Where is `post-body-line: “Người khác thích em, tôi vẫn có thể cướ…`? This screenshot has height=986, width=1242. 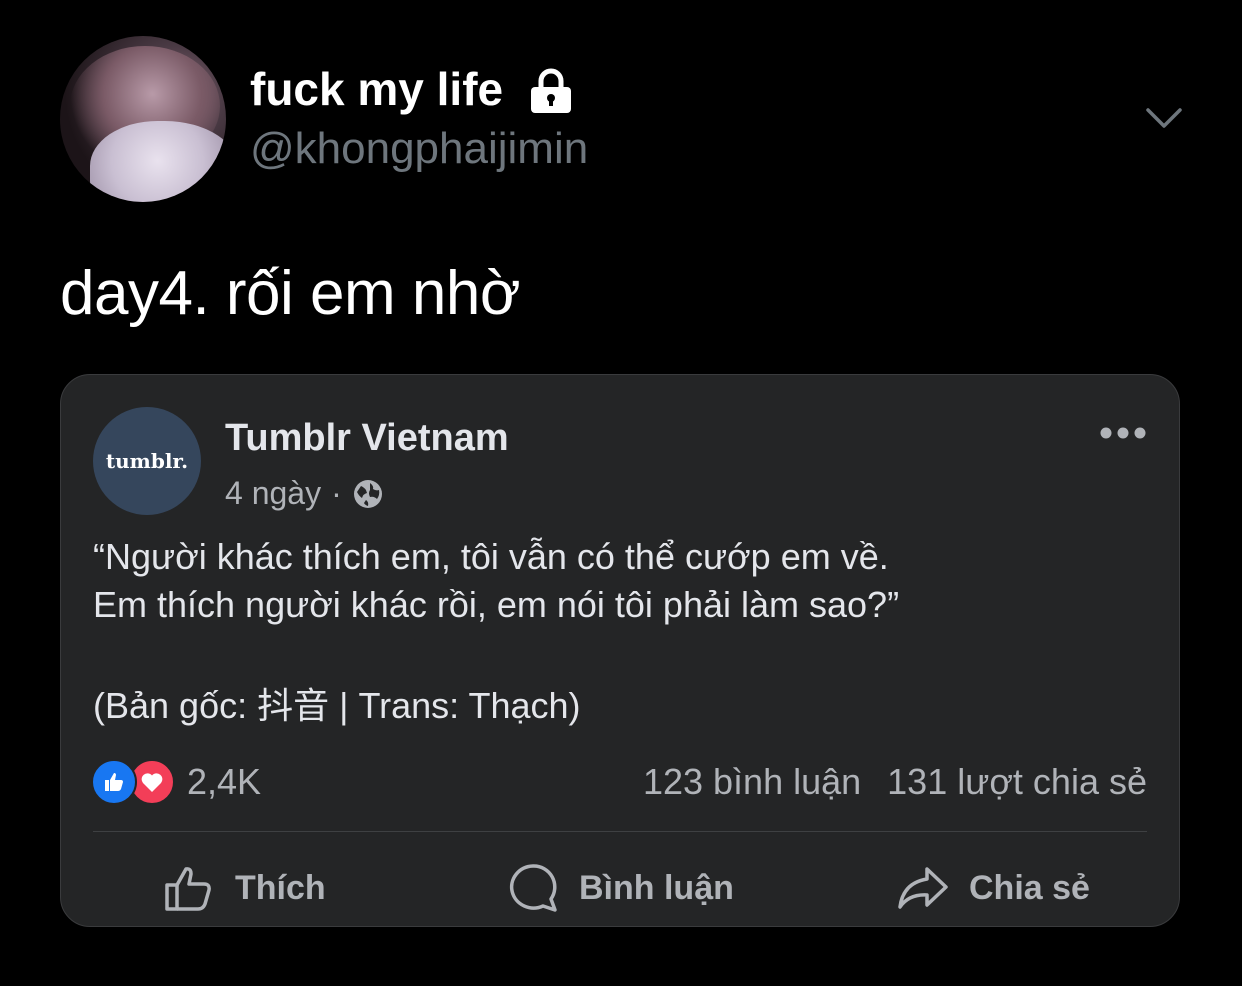 post-body-line: “Người khác thích em, tôi vẫn có thể cướ… is located at coordinates (491, 556).